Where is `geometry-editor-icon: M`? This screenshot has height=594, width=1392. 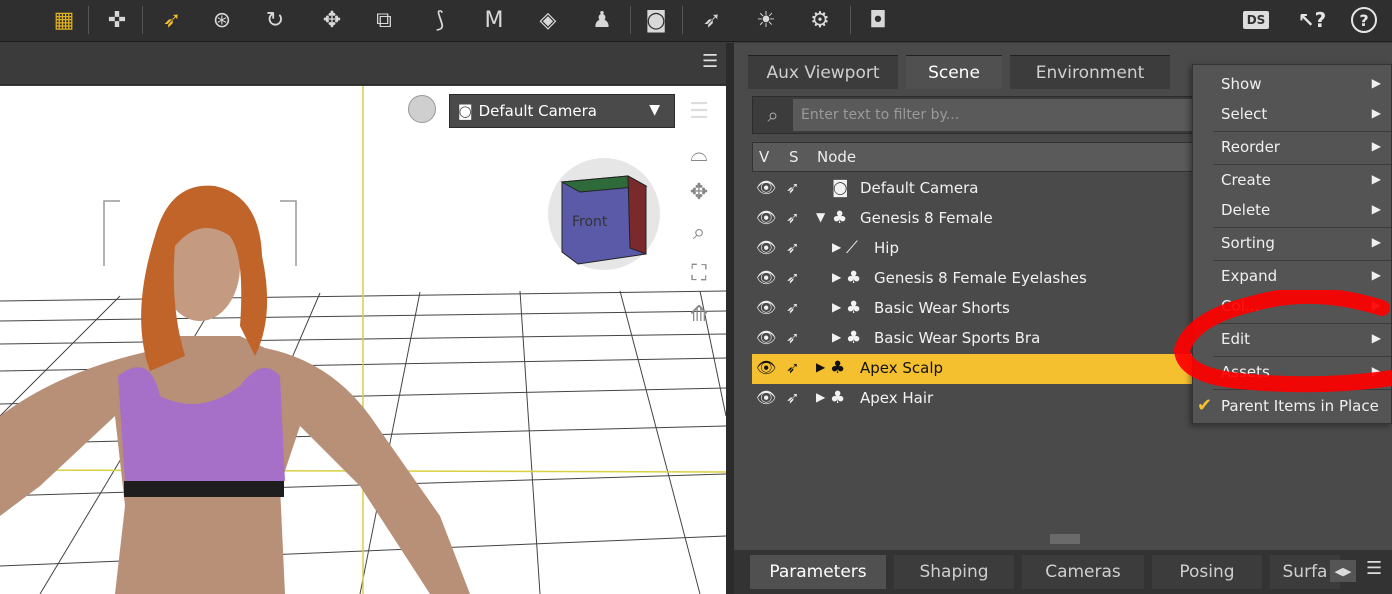 geometry-editor-icon: M is located at coordinates (494, 20).